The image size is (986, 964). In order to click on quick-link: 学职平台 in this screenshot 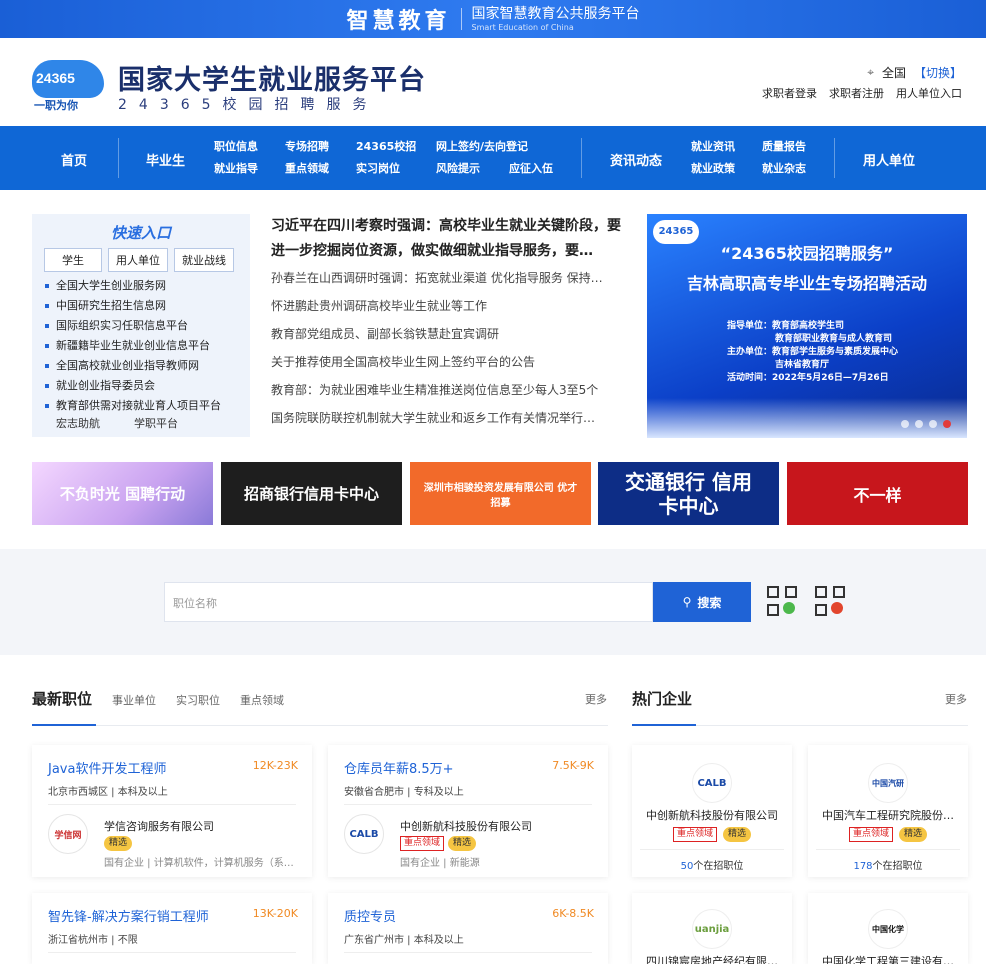, I will do `click(156, 423)`.